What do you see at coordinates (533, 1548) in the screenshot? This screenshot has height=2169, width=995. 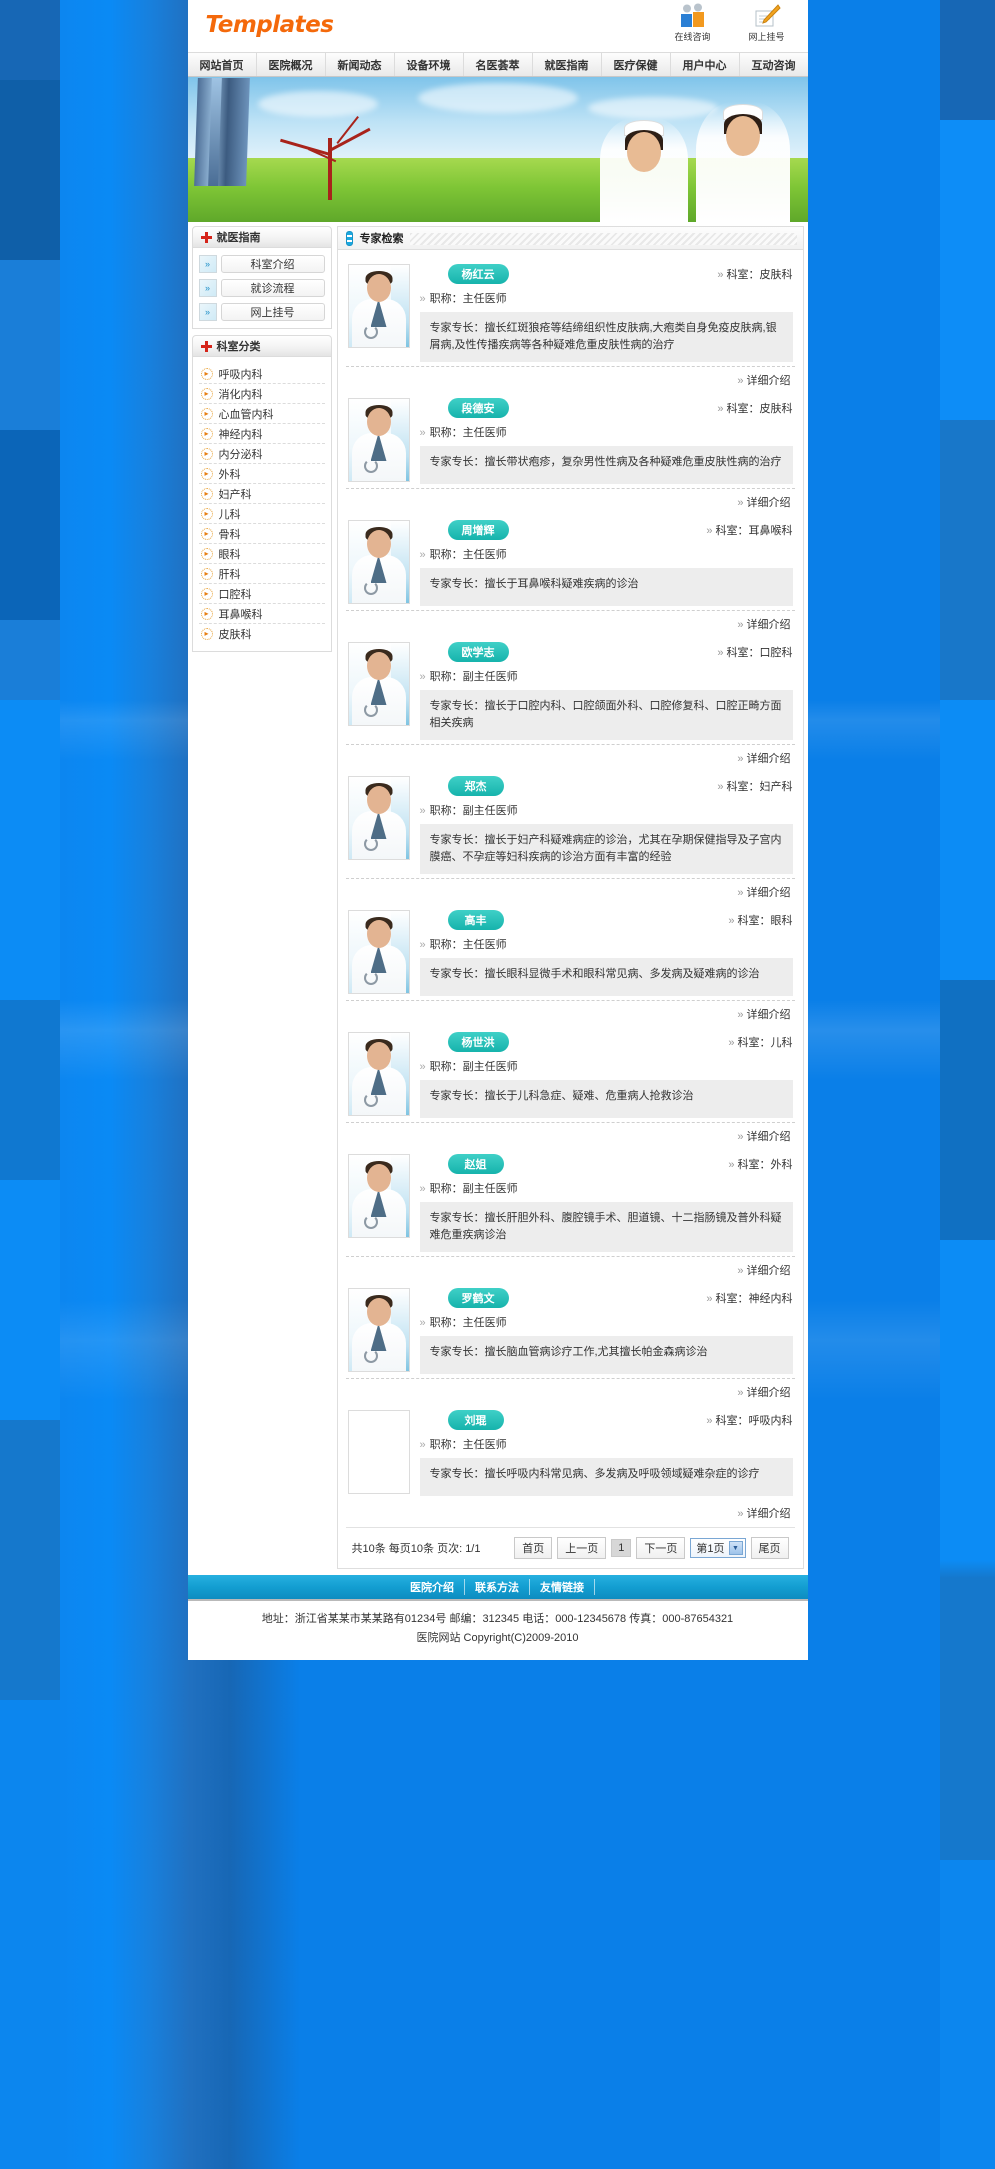 I see `pager-first-button: 首页` at bounding box center [533, 1548].